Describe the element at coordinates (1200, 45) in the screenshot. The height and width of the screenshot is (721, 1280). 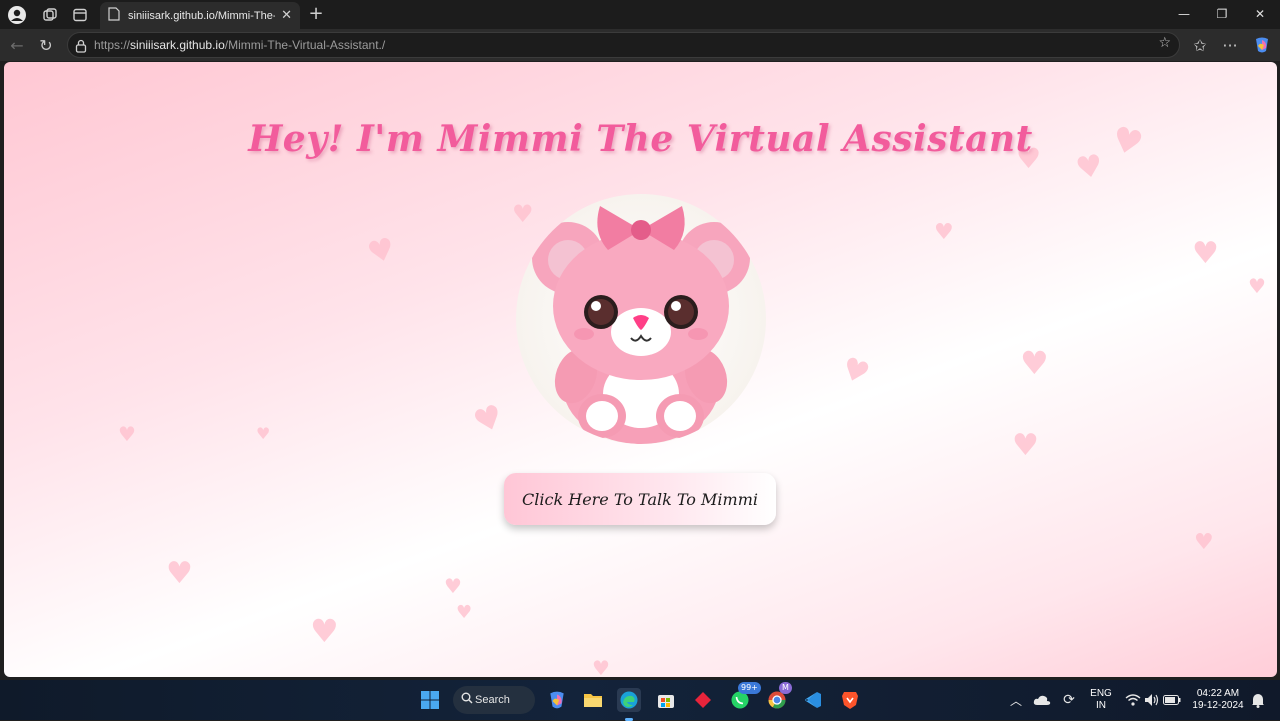
I see `favorites-icon: ✩` at that location.